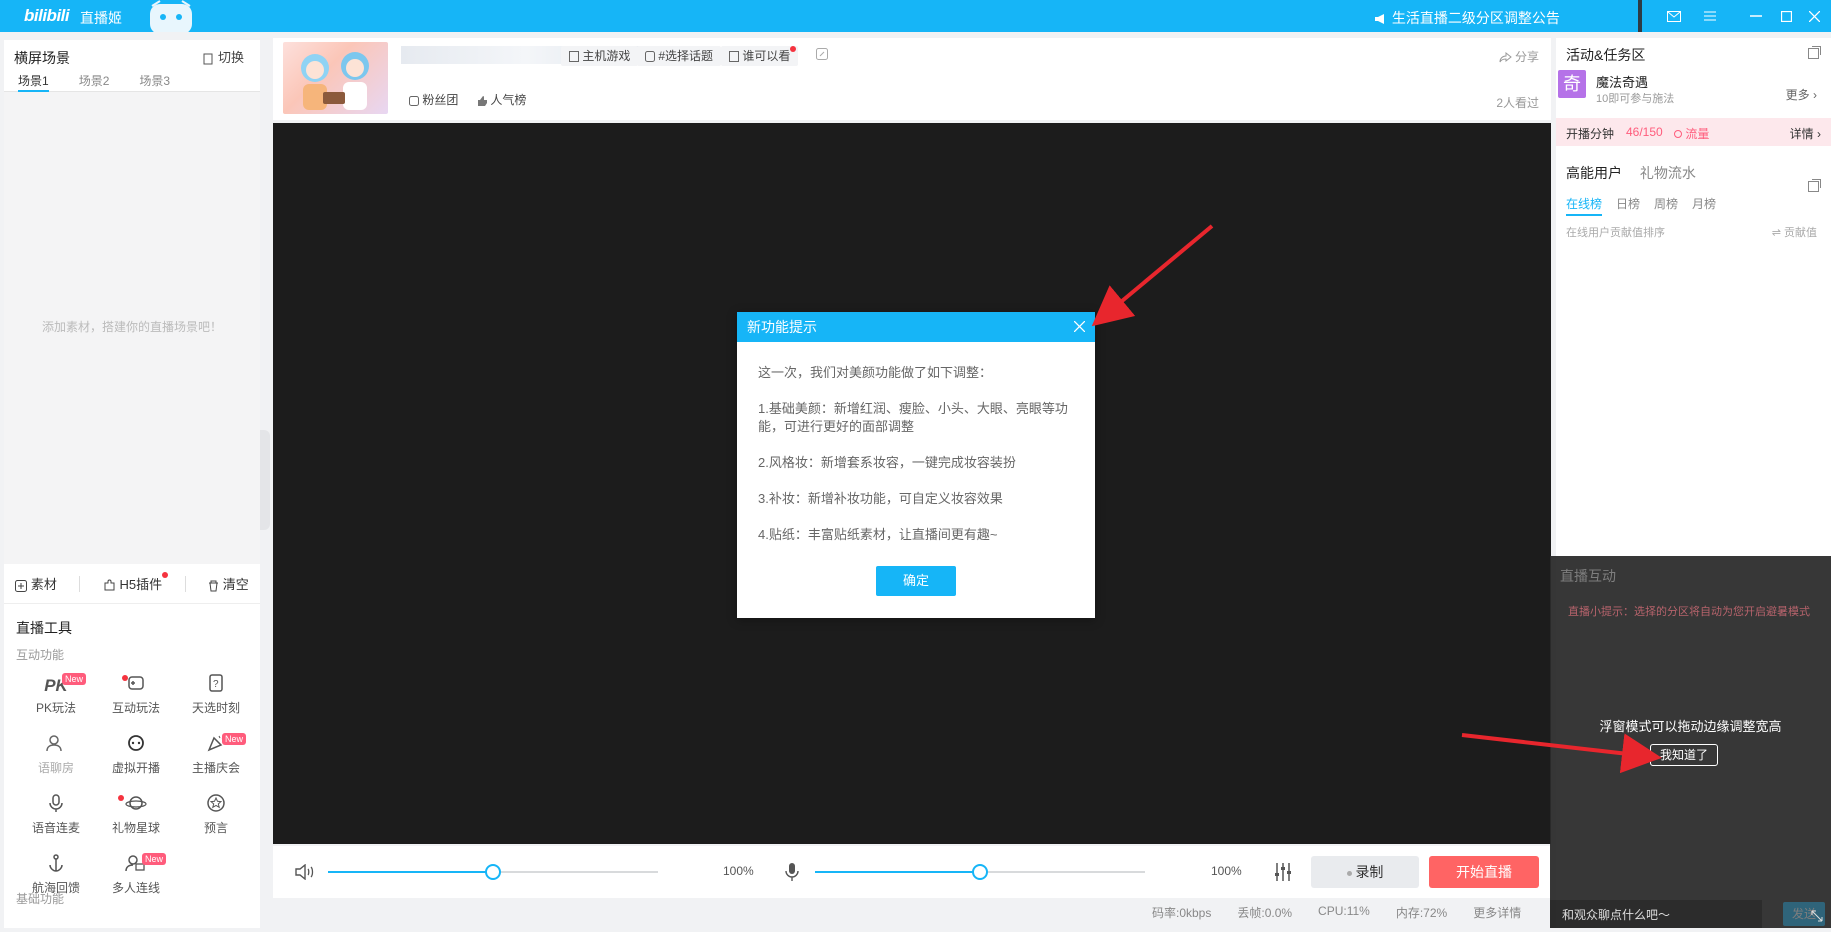  Describe the element at coordinates (1365, 872) in the screenshot. I see `record-button: 录制` at that location.